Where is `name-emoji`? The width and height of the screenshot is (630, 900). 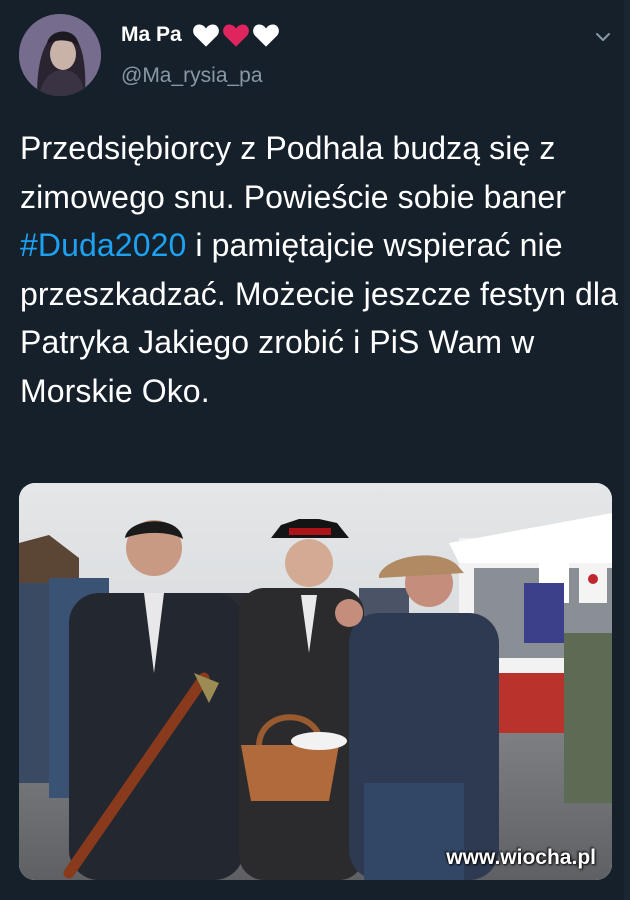 name-emoji is located at coordinates (236, 35).